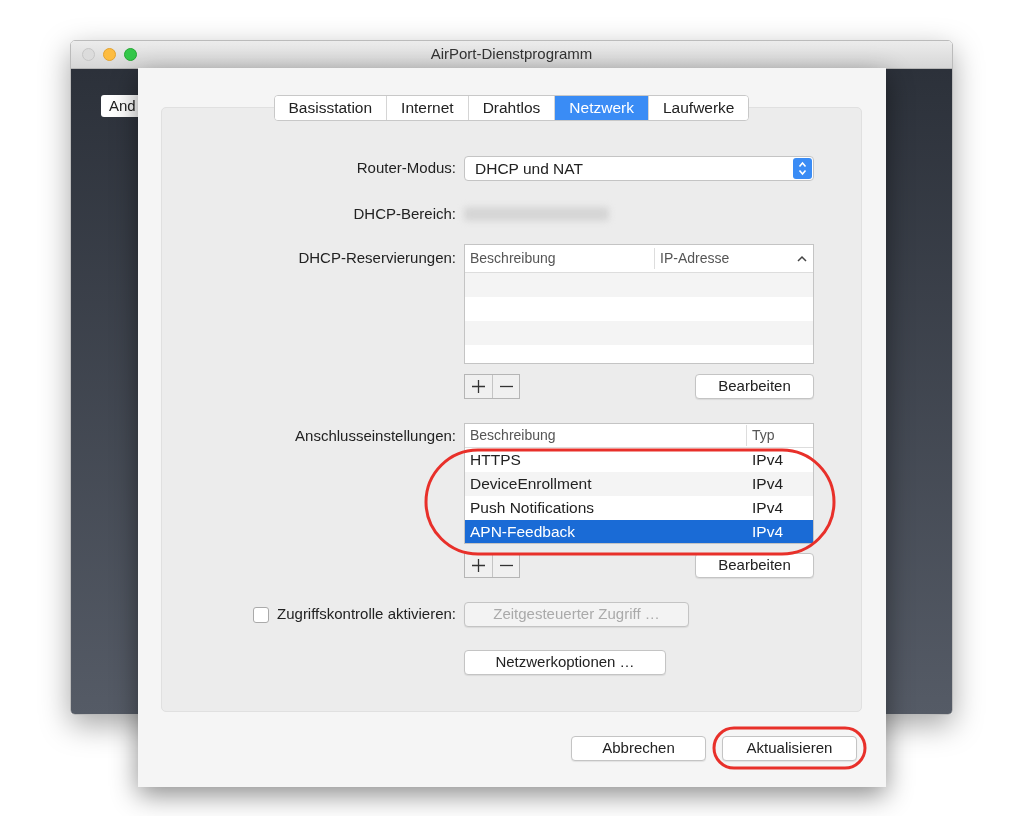 This screenshot has width=1024, height=816. I want to click on router-mode-select: DHCP und NAT, so click(639, 168).